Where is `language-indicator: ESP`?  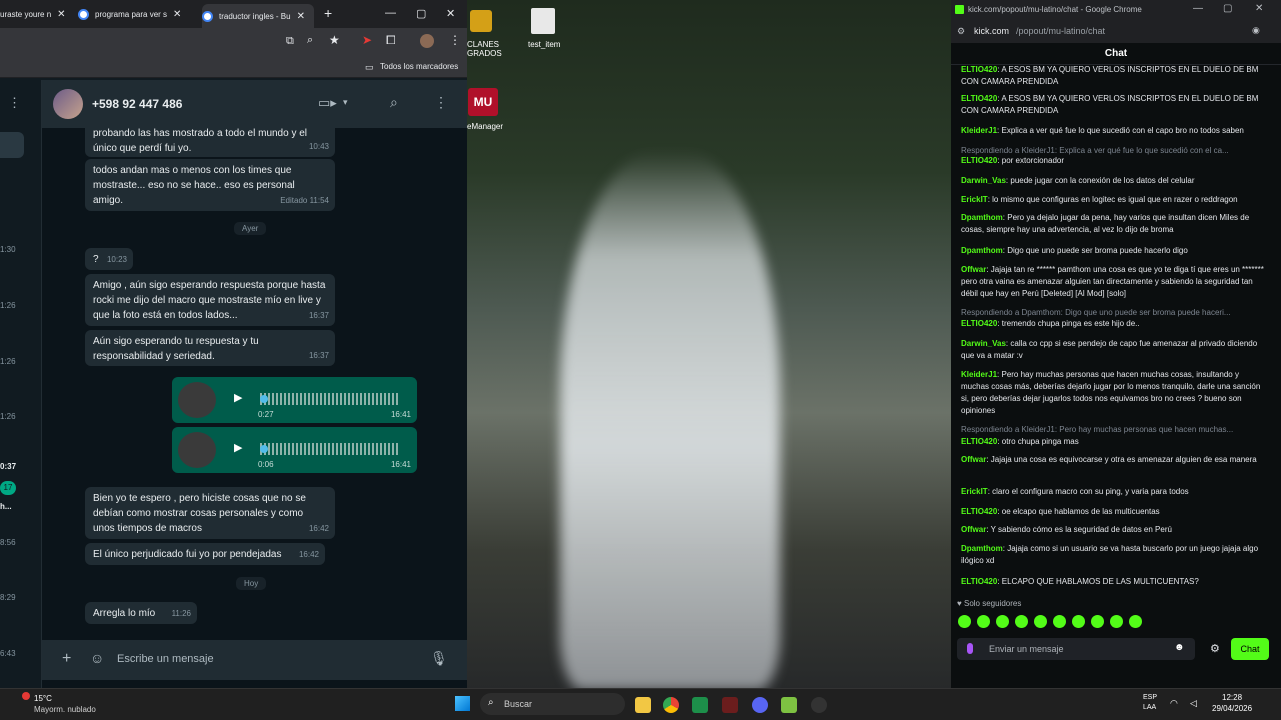
language-indicator: ESP is located at coordinates (1150, 697).